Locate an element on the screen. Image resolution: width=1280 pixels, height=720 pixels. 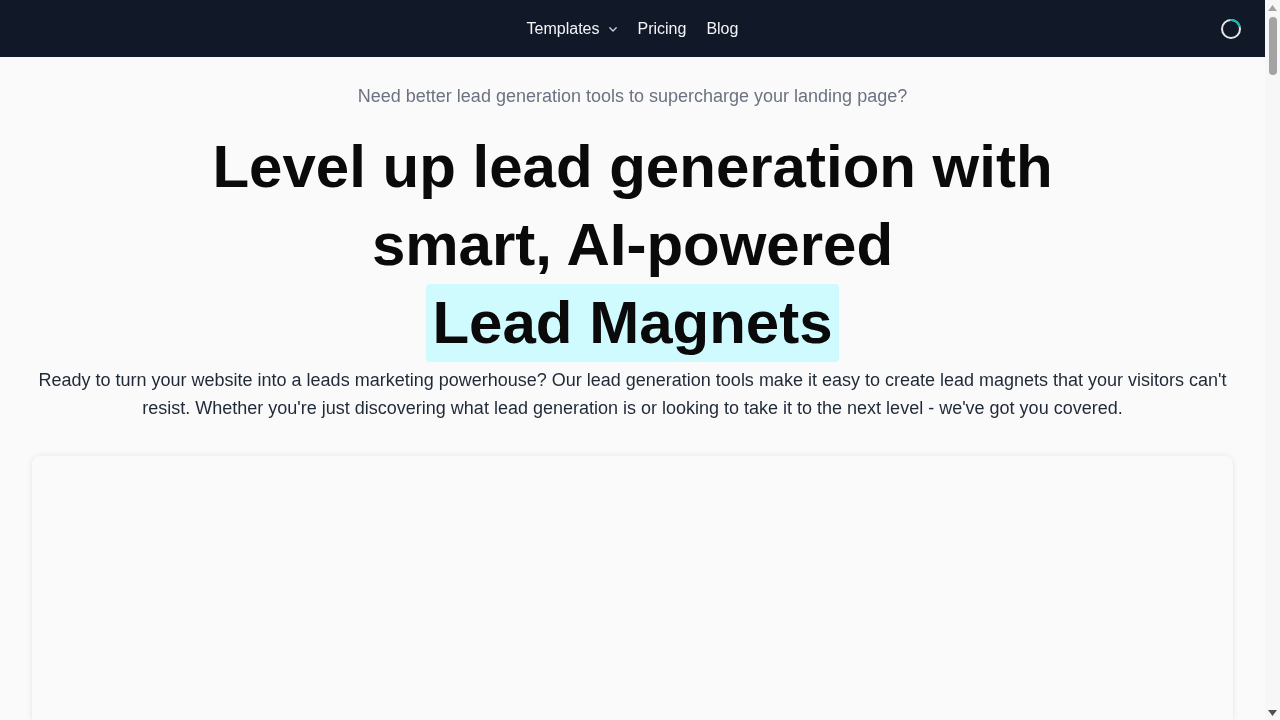
nav-dropdown-link: Templates is located at coordinates (572, 28).